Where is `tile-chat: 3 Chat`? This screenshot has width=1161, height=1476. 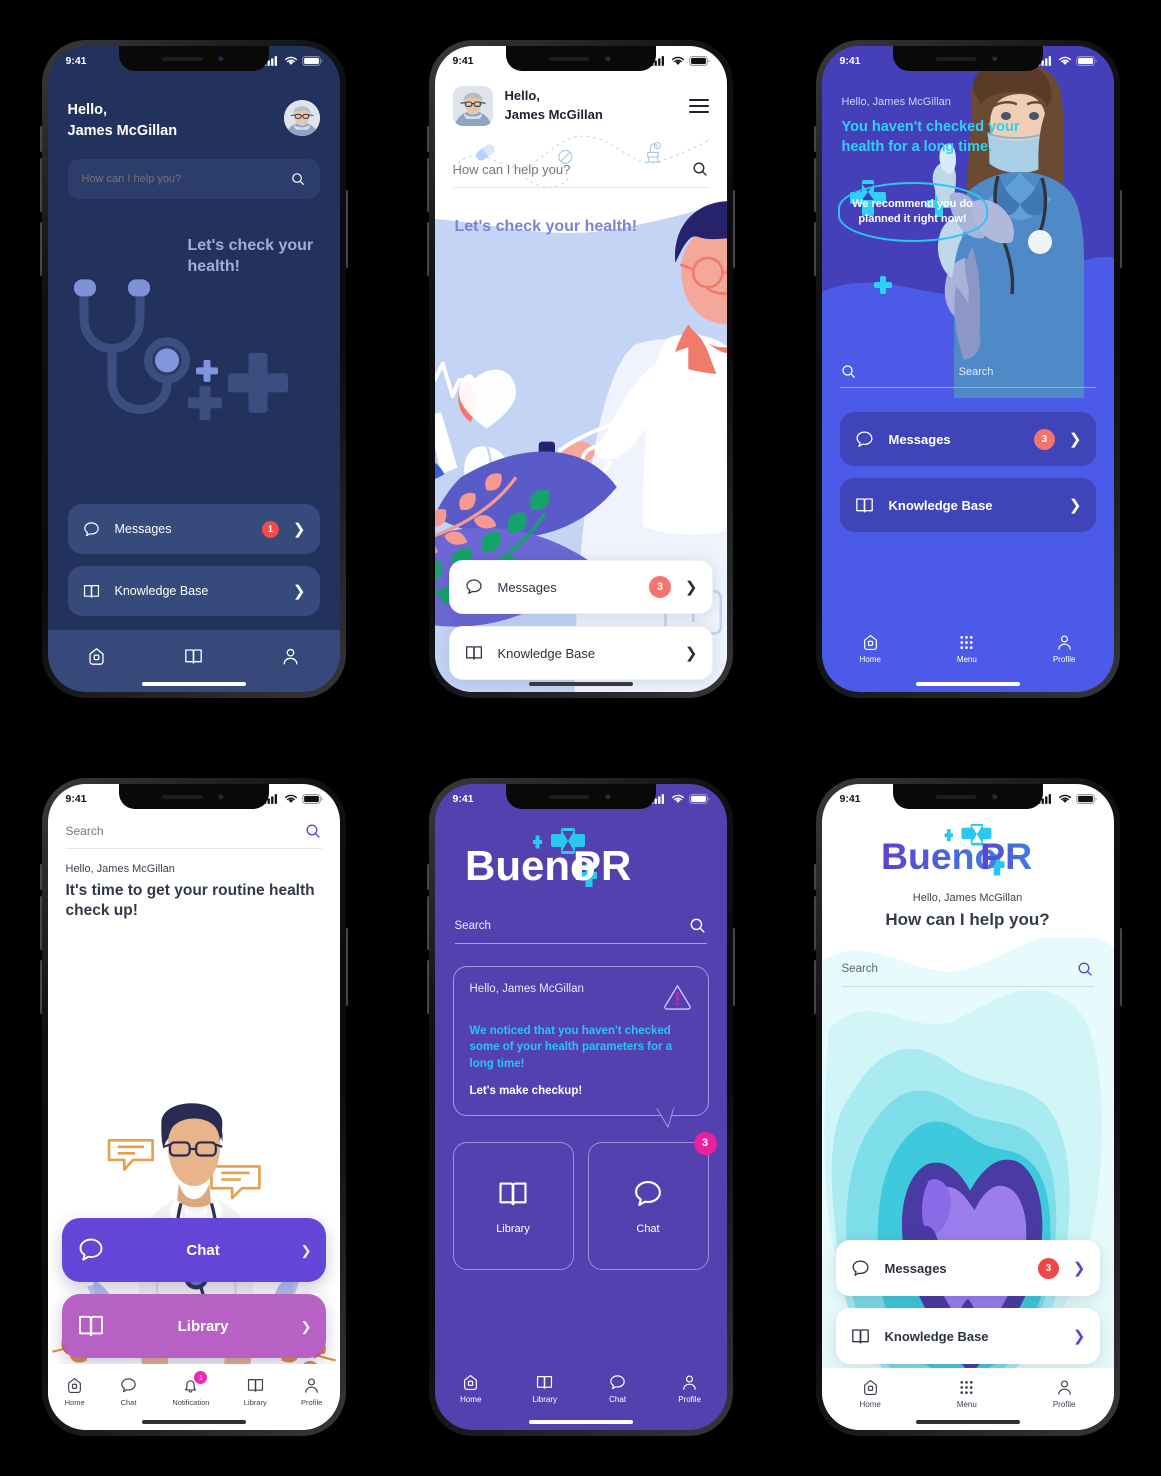 tile-chat: 3 Chat is located at coordinates (652, 1200).